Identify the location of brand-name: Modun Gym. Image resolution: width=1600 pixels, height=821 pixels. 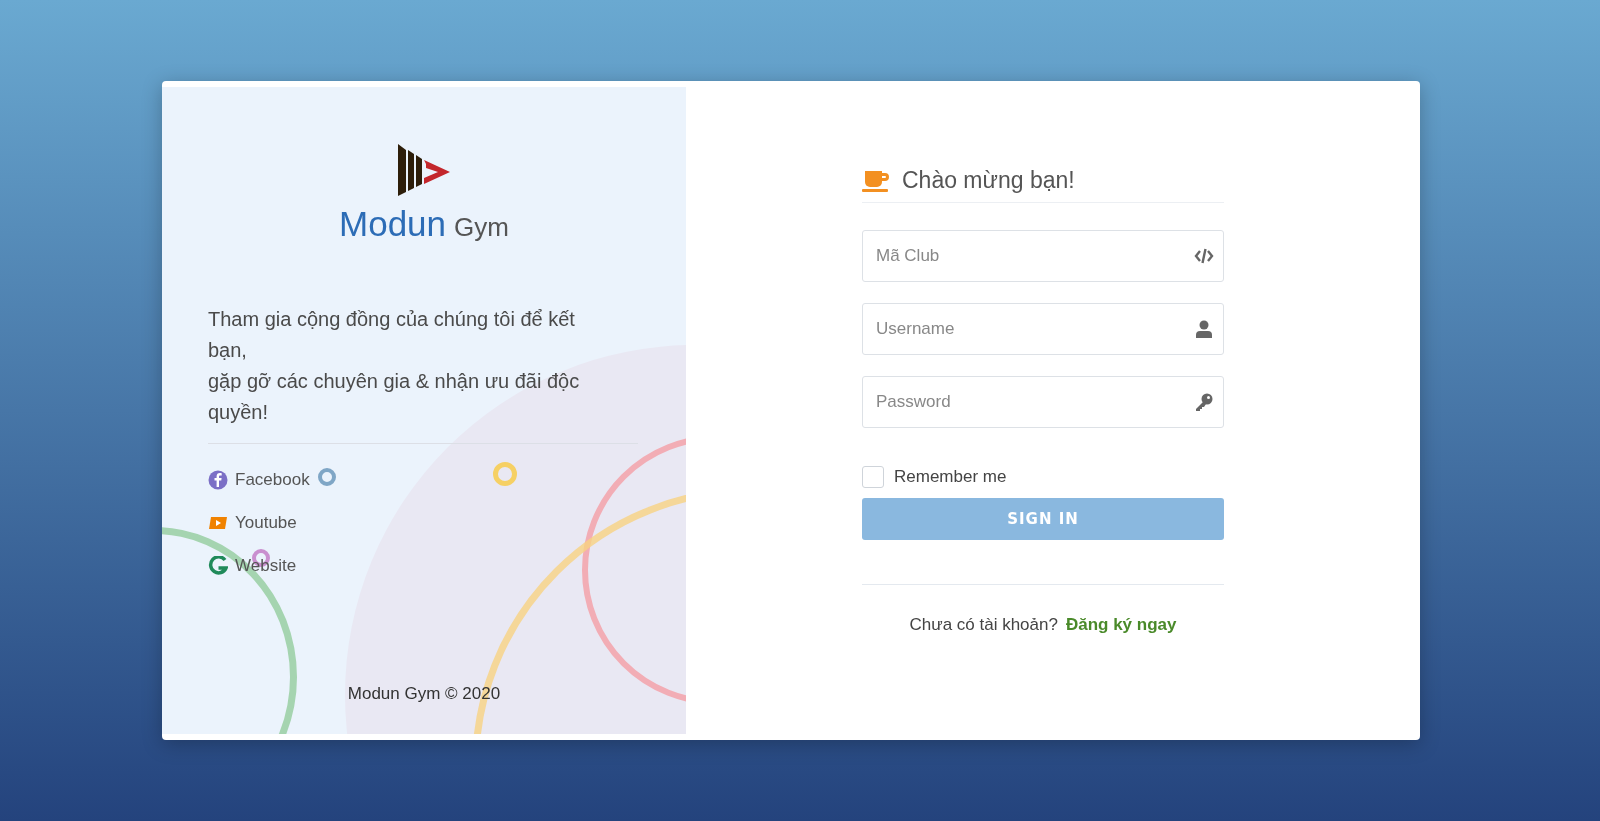
(424, 224).